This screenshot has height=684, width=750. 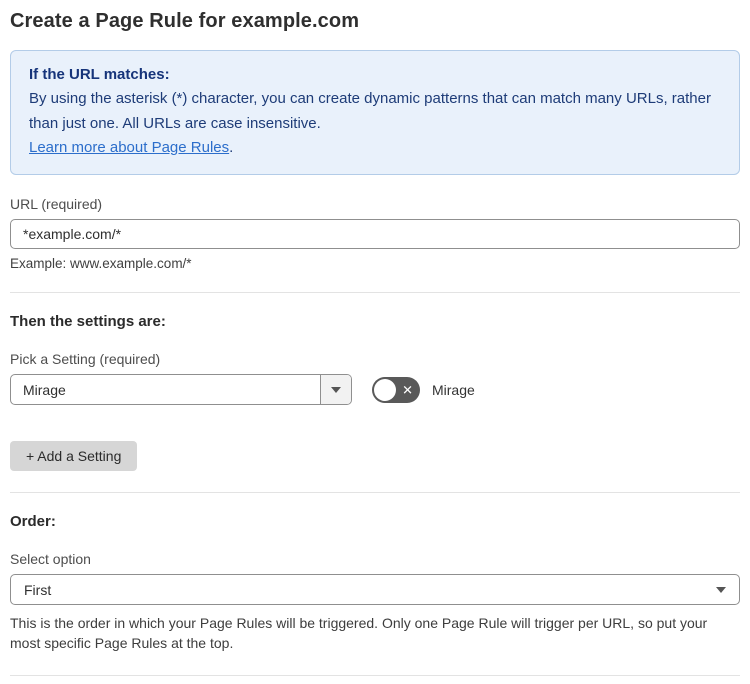 I want to click on select-option-label: Select option, so click(x=50, y=559).